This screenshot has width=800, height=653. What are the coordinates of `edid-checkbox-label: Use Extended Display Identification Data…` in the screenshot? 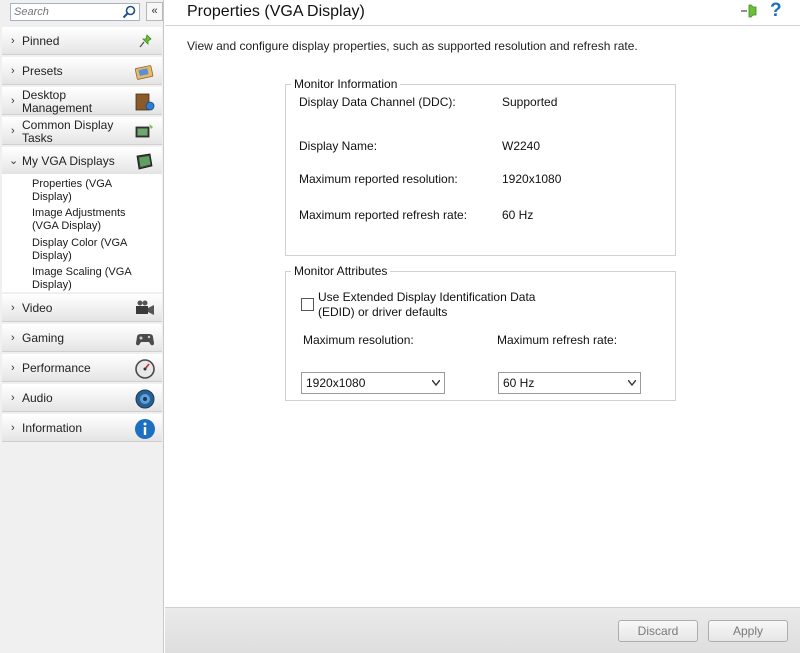 It's located at (438, 305).